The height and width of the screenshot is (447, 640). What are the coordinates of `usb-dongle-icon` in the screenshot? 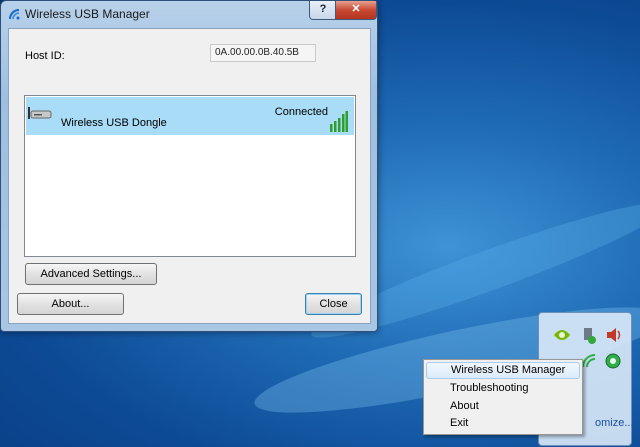 It's located at (40, 113).